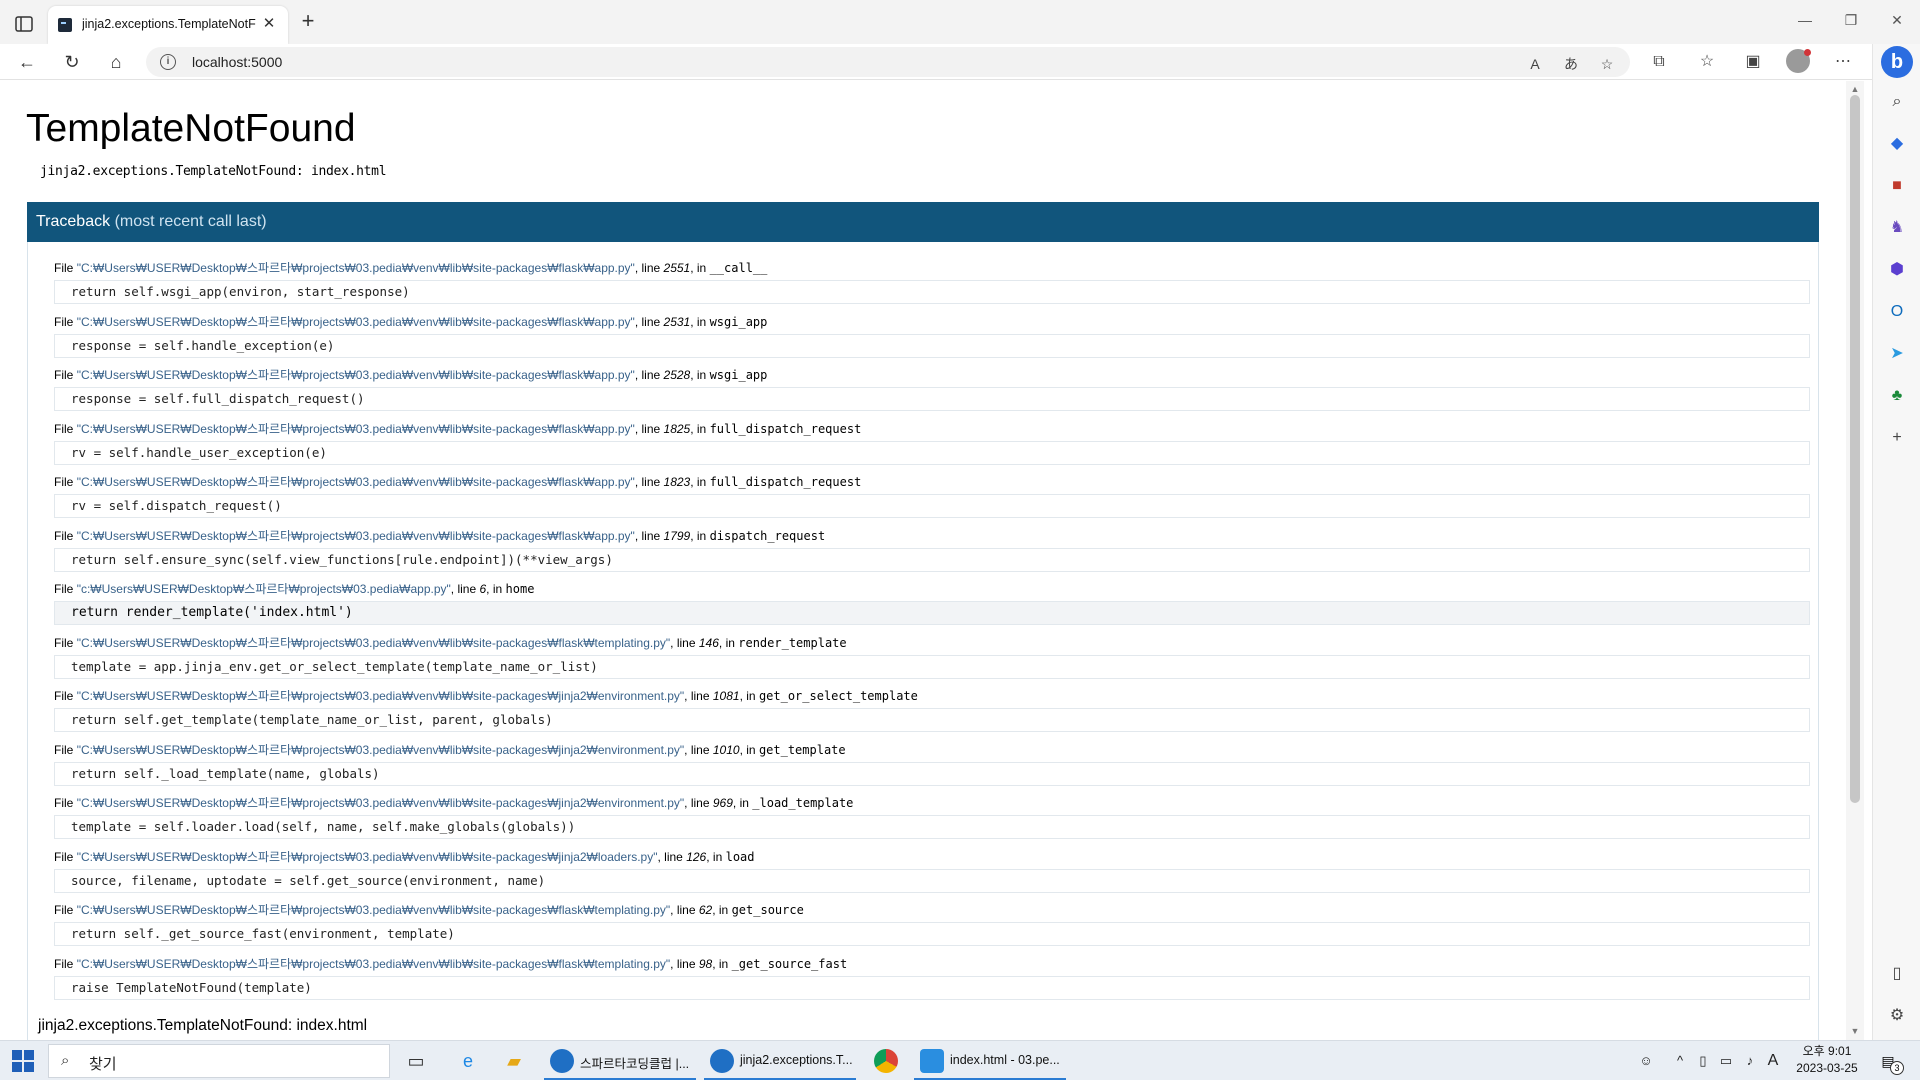 The width and height of the screenshot is (1920, 1080). I want to click on restore-button: ❐, so click(1851, 20).